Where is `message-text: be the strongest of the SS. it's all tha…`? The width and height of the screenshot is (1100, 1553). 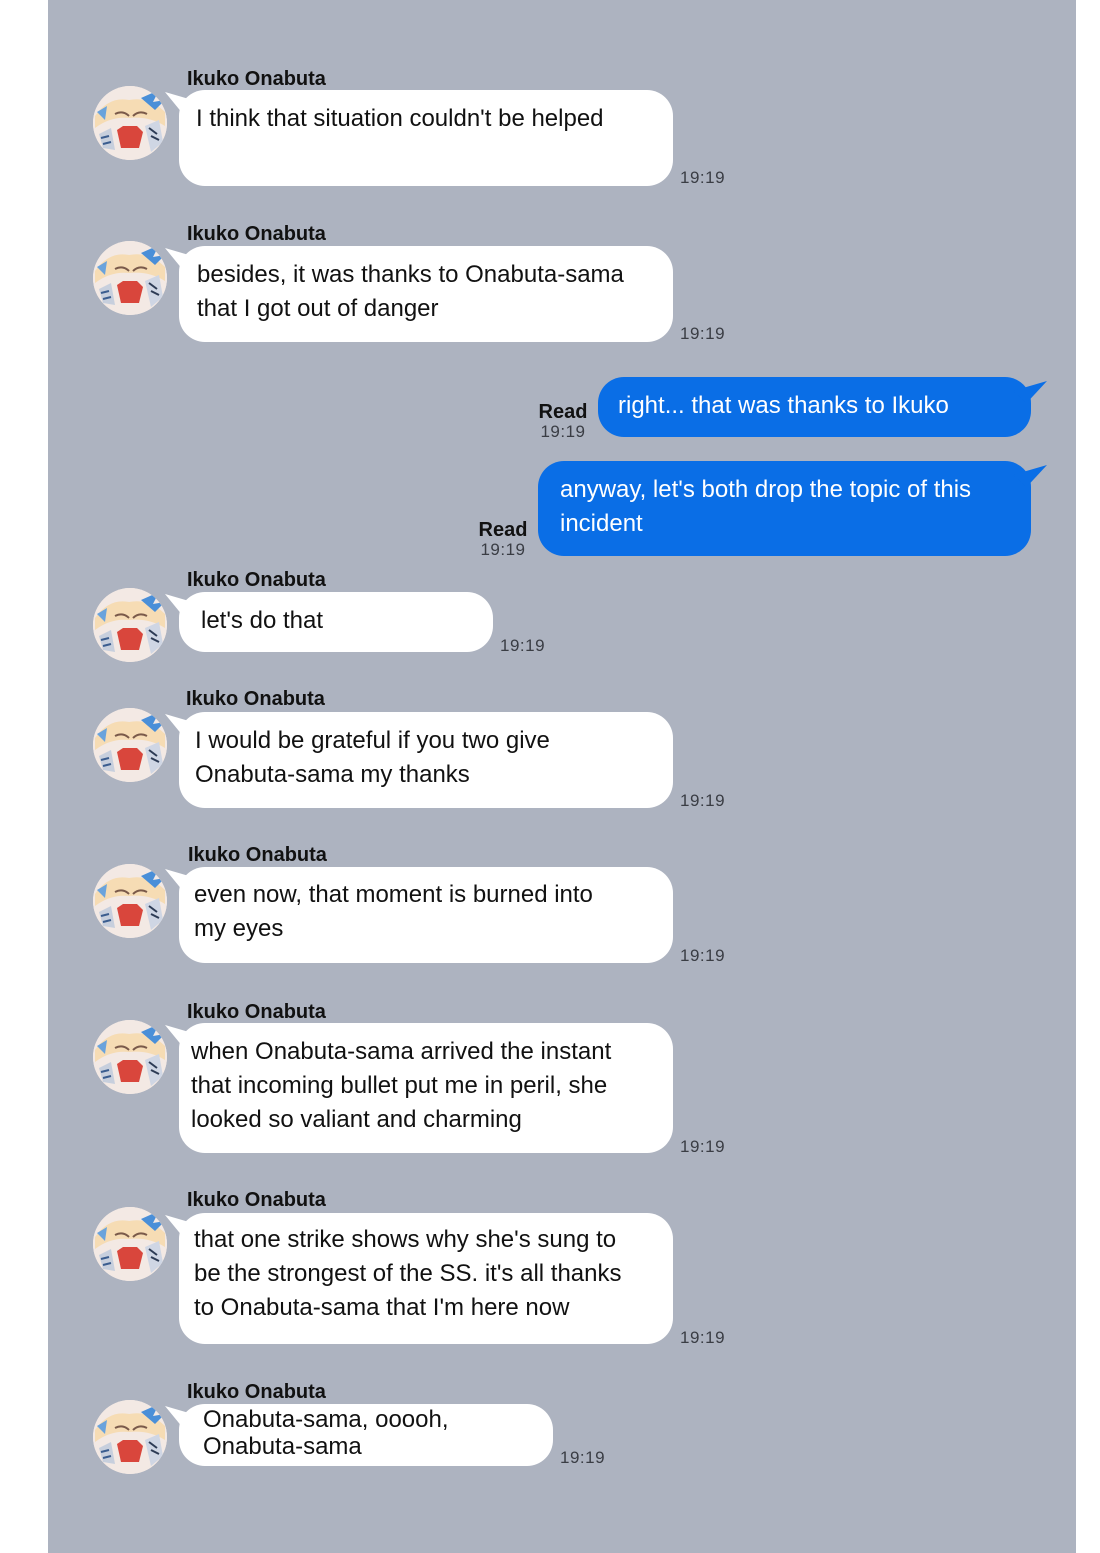 message-text: be the strongest of the SS. it's all tha… is located at coordinates (408, 1273).